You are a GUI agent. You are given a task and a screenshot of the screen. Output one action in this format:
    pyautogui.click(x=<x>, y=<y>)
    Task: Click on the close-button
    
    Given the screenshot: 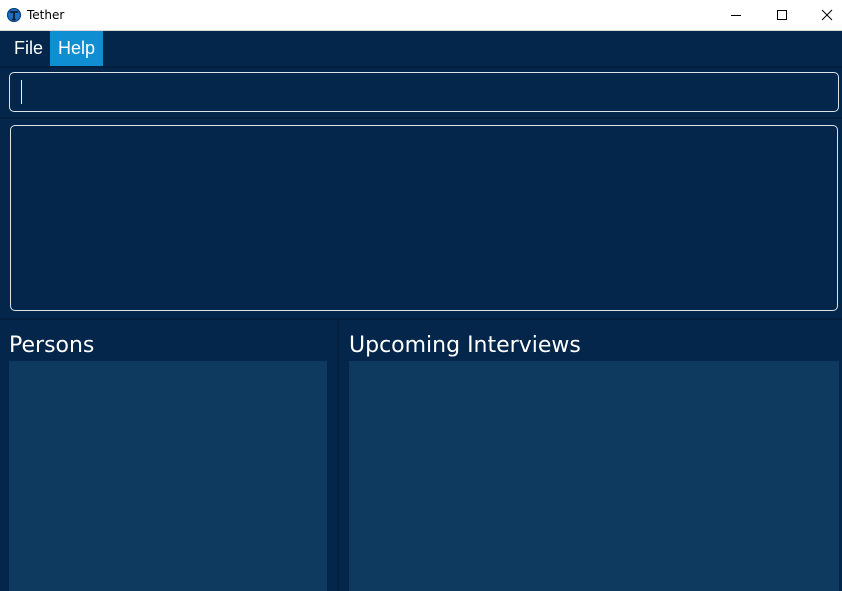 What is the action you would take?
    pyautogui.click(x=823, y=15)
    